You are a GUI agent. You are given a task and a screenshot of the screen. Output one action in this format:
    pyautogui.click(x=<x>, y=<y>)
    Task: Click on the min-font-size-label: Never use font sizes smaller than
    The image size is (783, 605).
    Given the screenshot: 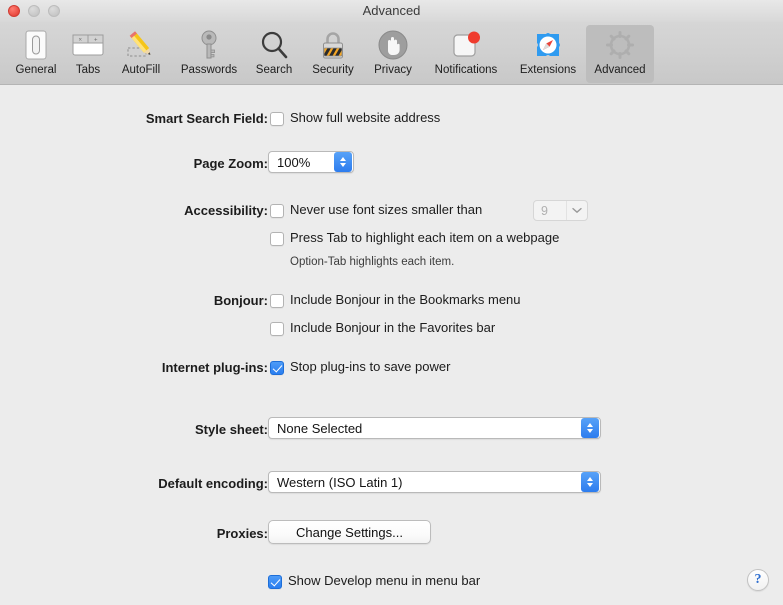 What is the action you would take?
    pyautogui.click(x=386, y=209)
    